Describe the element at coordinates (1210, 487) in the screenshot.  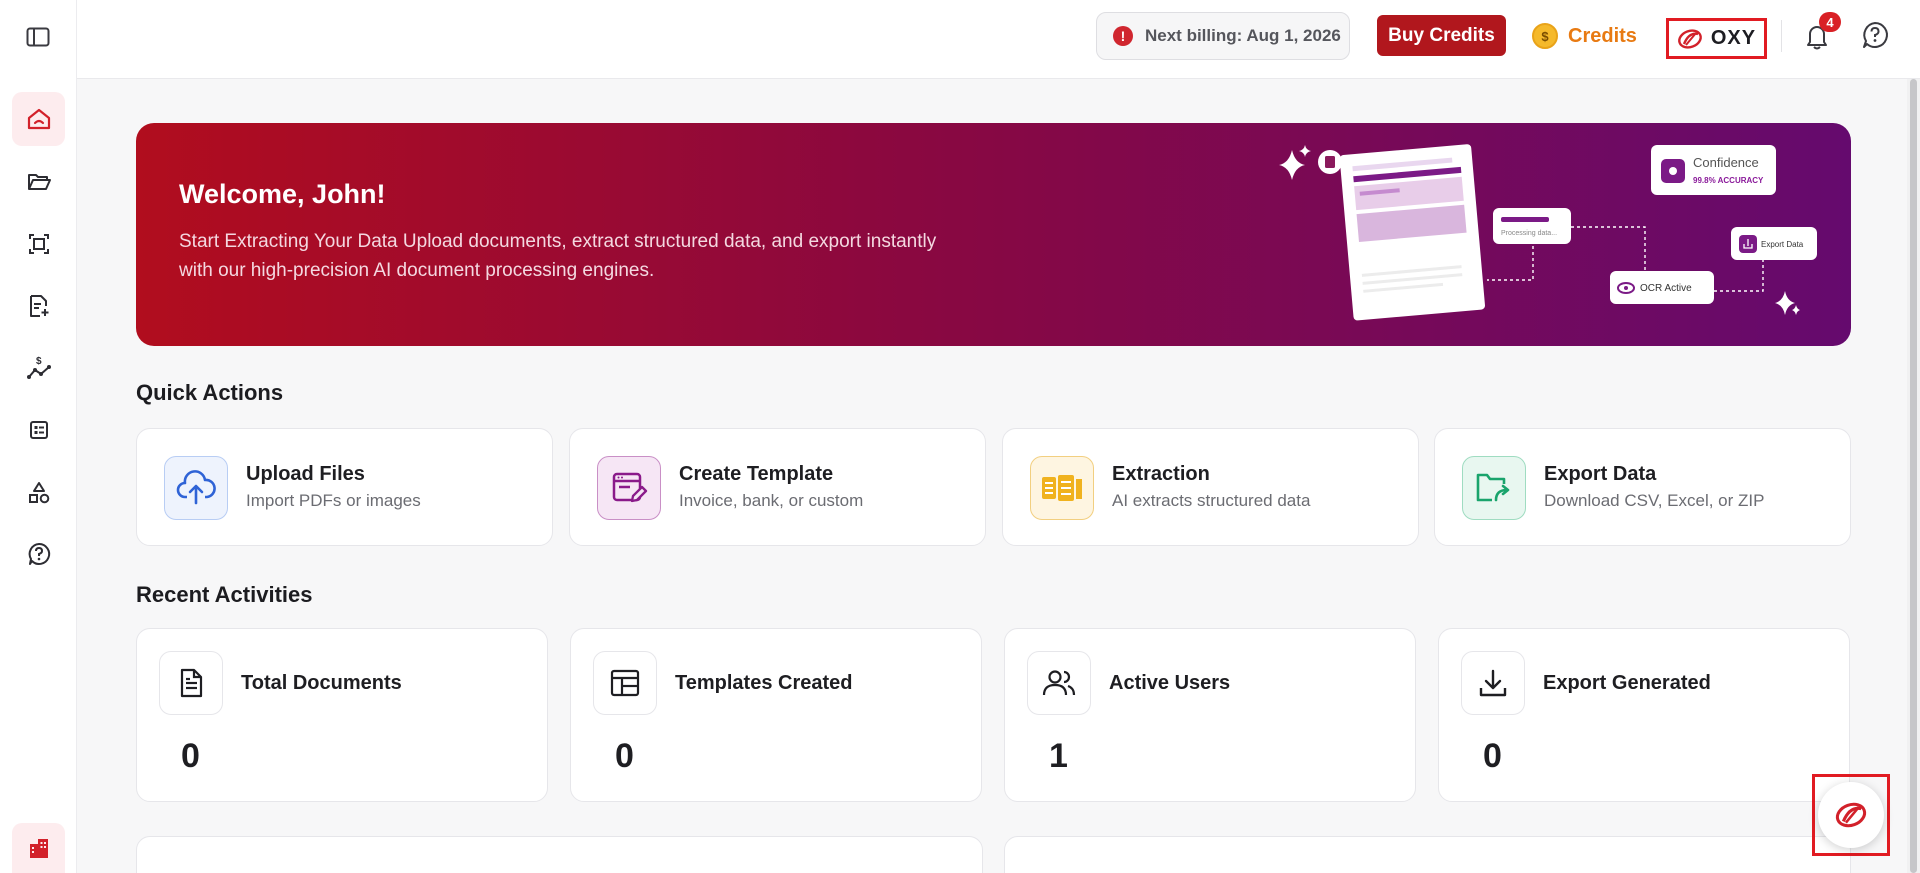
I see `extraction-card: Extraction AI extracts structured data` at that location.